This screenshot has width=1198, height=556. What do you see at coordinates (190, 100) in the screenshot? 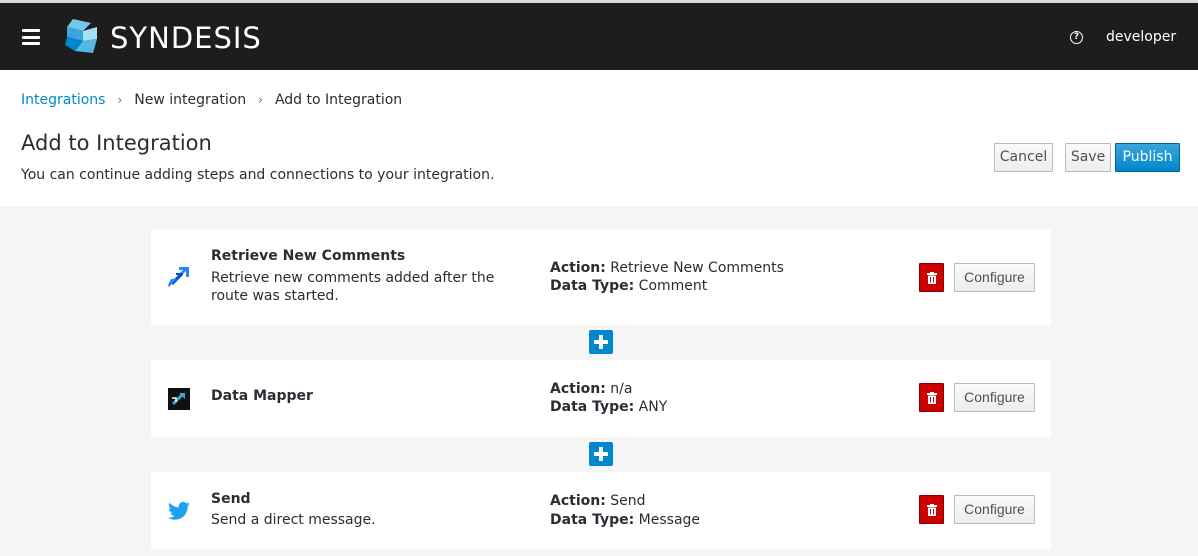
I see `breadcrumb-new-integration: New integration` at bounding box center [190, 100].